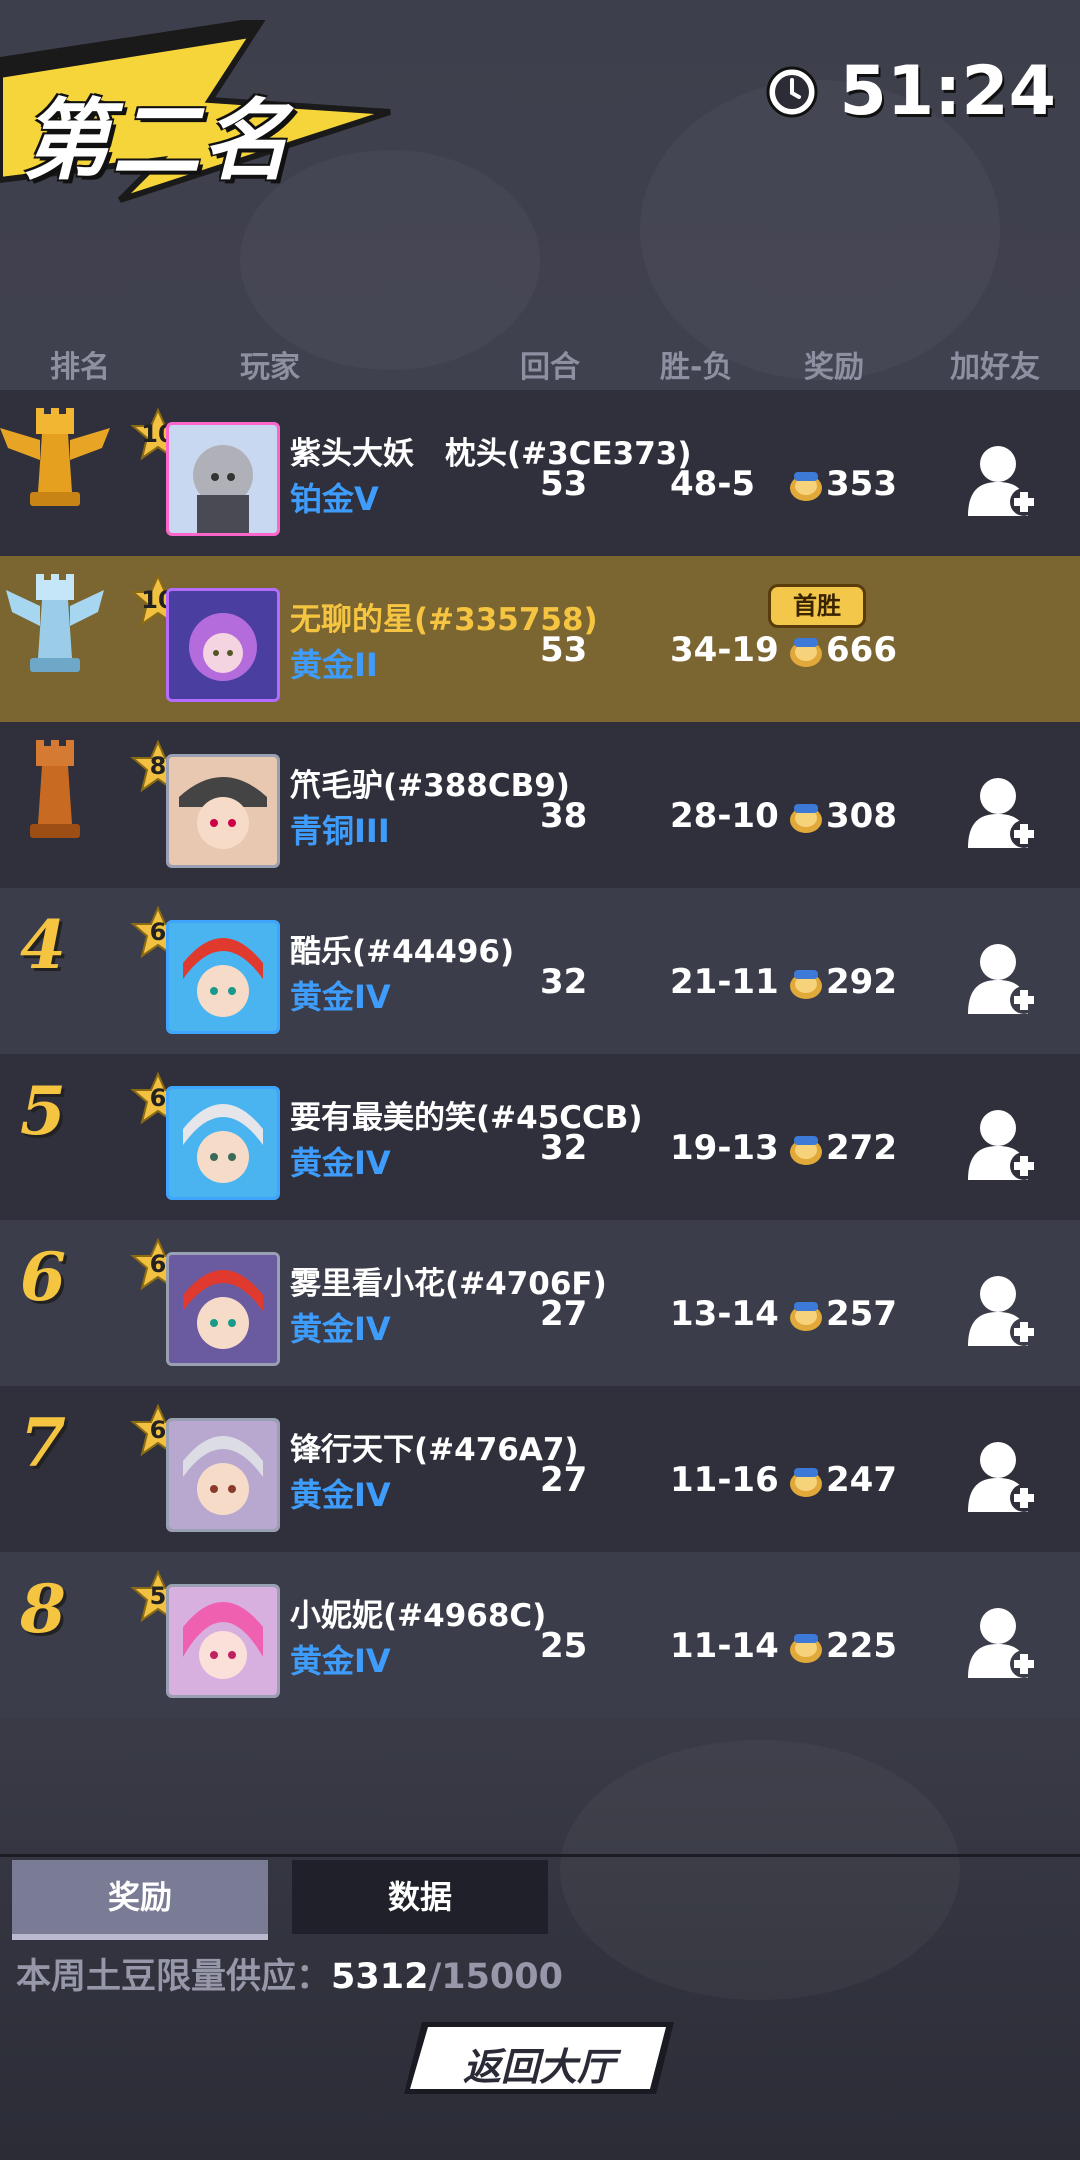  What do you see at coordinates (43, 1277) in the screenshot?
I see `rank-number: 6` at bounding box center [43, 1277].